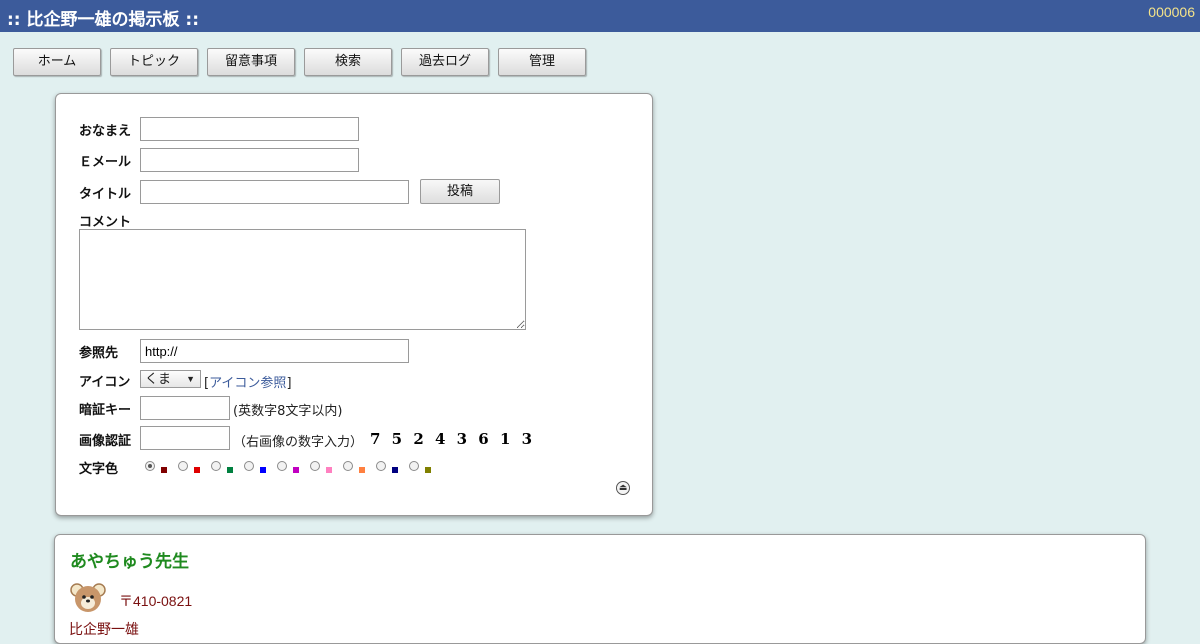 Image resolution: width=1200 pixels, height=644 pixels. Describe the element at coordinates (289, 383) in the screenshot. I see `icon-ref-close: ]` at that location.